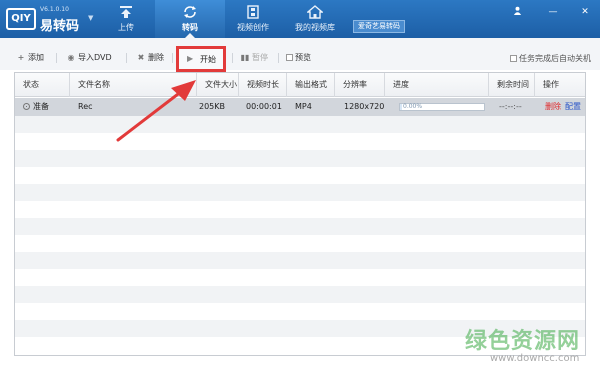 This screenshot has width=600, height=377. What do you see at coordinates (555, 58) in the screenshot?
I see `auto-shutdown-label: 任务完成后自动关机` at bounding box center [555, 58].